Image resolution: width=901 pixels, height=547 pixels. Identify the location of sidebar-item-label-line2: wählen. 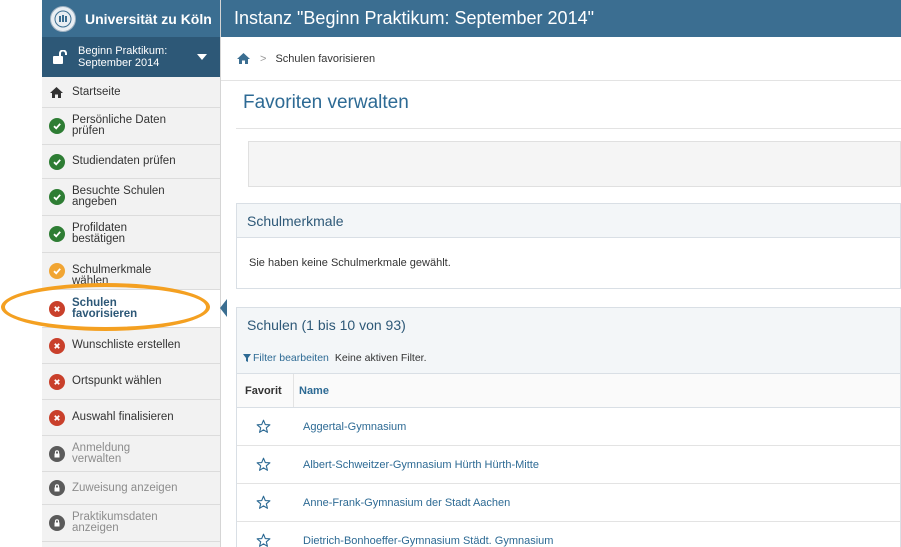
(90, 280).